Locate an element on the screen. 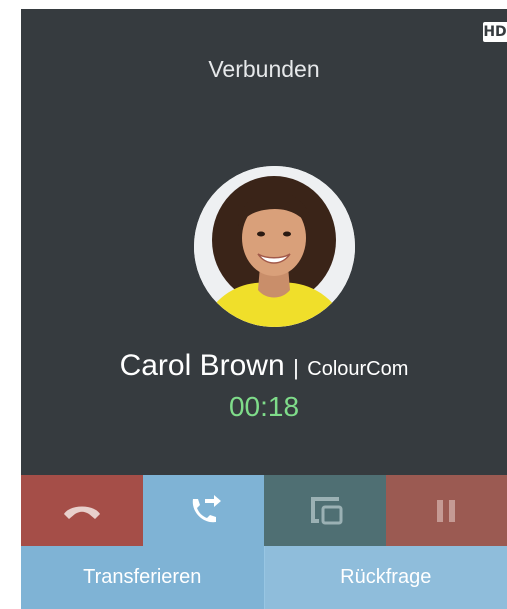 This screenshot has width=507, height=609. caller-info: Carol Brown | ColourCom is located at coordinates (264, 366).